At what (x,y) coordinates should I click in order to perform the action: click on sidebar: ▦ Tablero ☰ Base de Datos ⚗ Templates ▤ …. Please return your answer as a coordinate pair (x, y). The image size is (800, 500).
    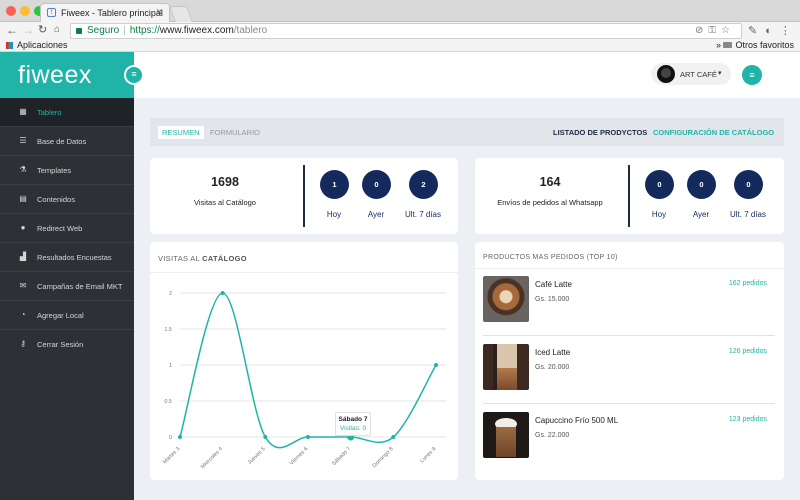
    Looking at the image, I should click on (67, 299).